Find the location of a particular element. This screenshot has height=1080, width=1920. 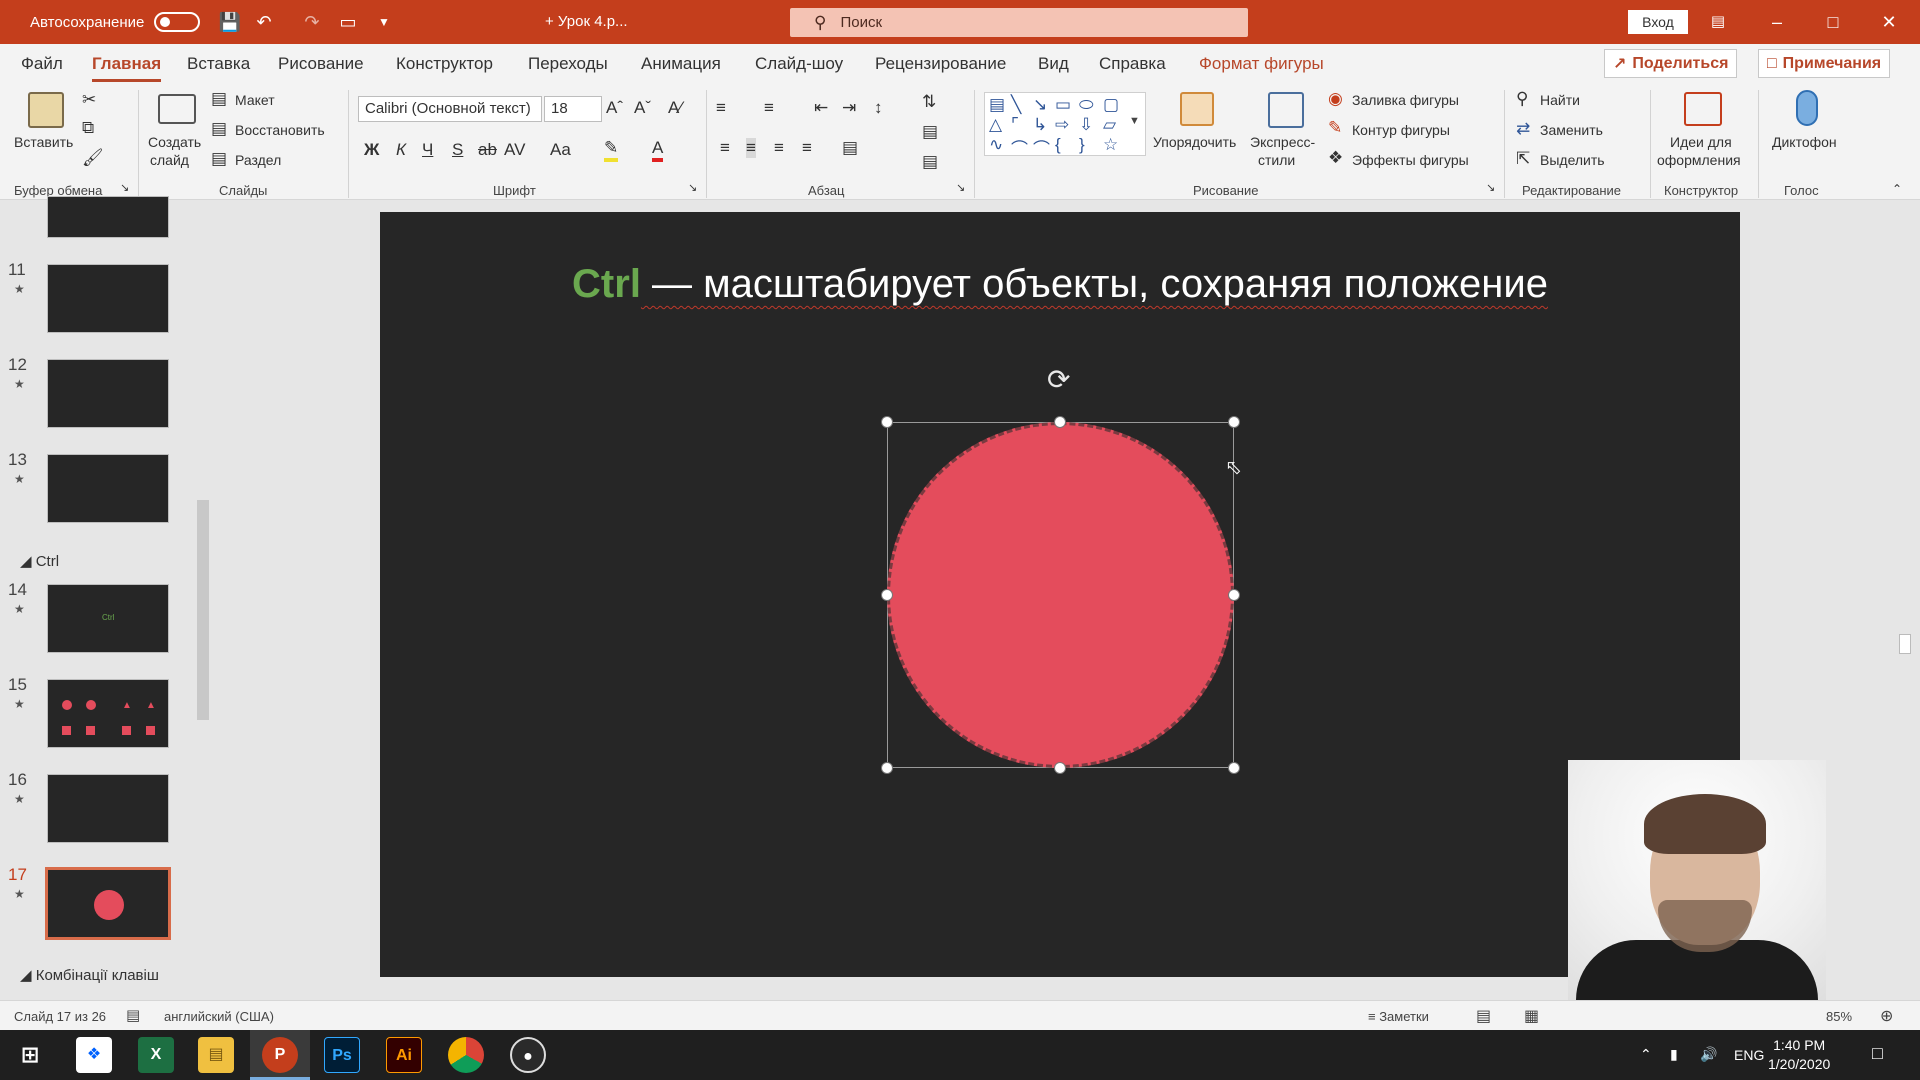

clipboard-launcher-icon: ↘ is located at coordinates (124, 187).